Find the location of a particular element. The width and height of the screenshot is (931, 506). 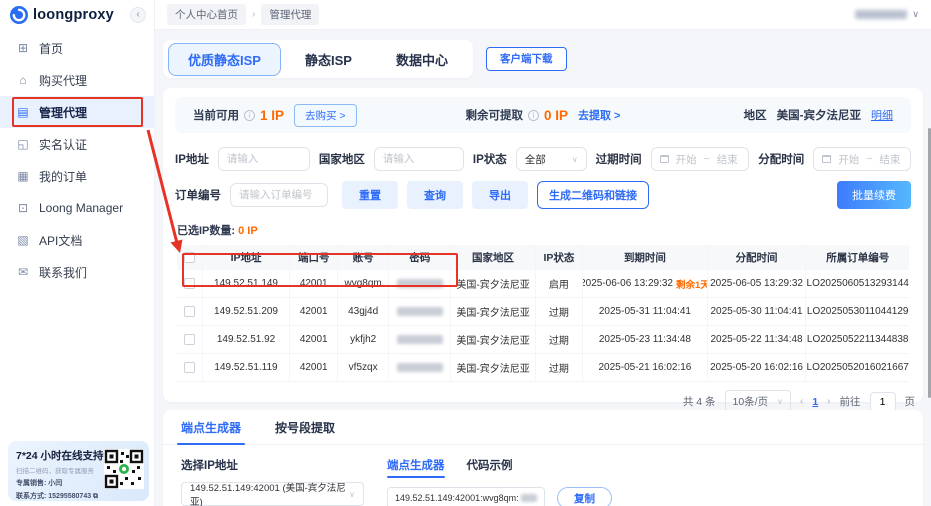

sidebar-item-identity-verify: ◱ 实名认证 is located at coordinates (77, 144).